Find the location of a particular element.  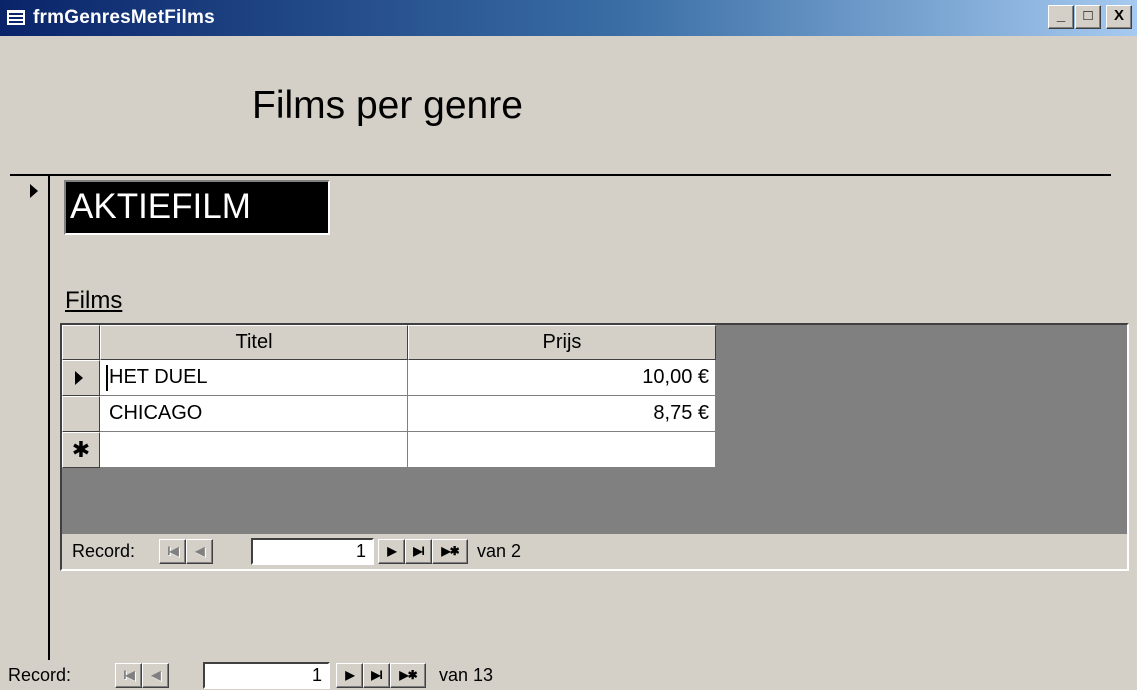

table-cell-prijs: 8,75 € is located at coordinates (562, 414).